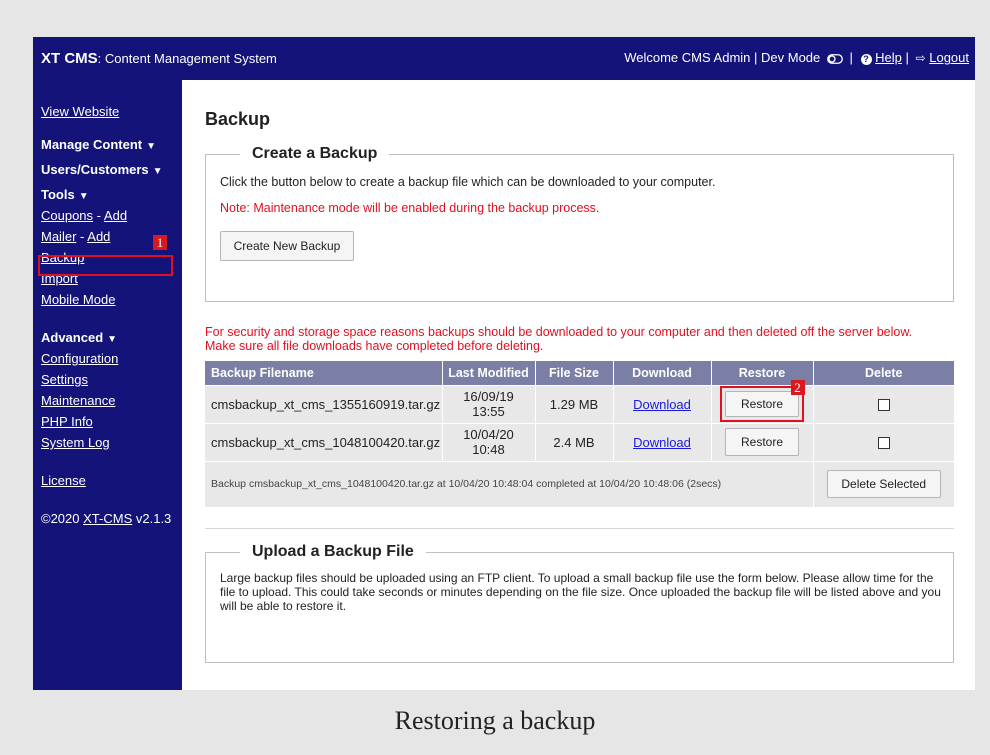  What do you see at coordinates (60, 518) in the screenshot?
I see `copyright-year: ©2020` at bounding box center [60, 518].